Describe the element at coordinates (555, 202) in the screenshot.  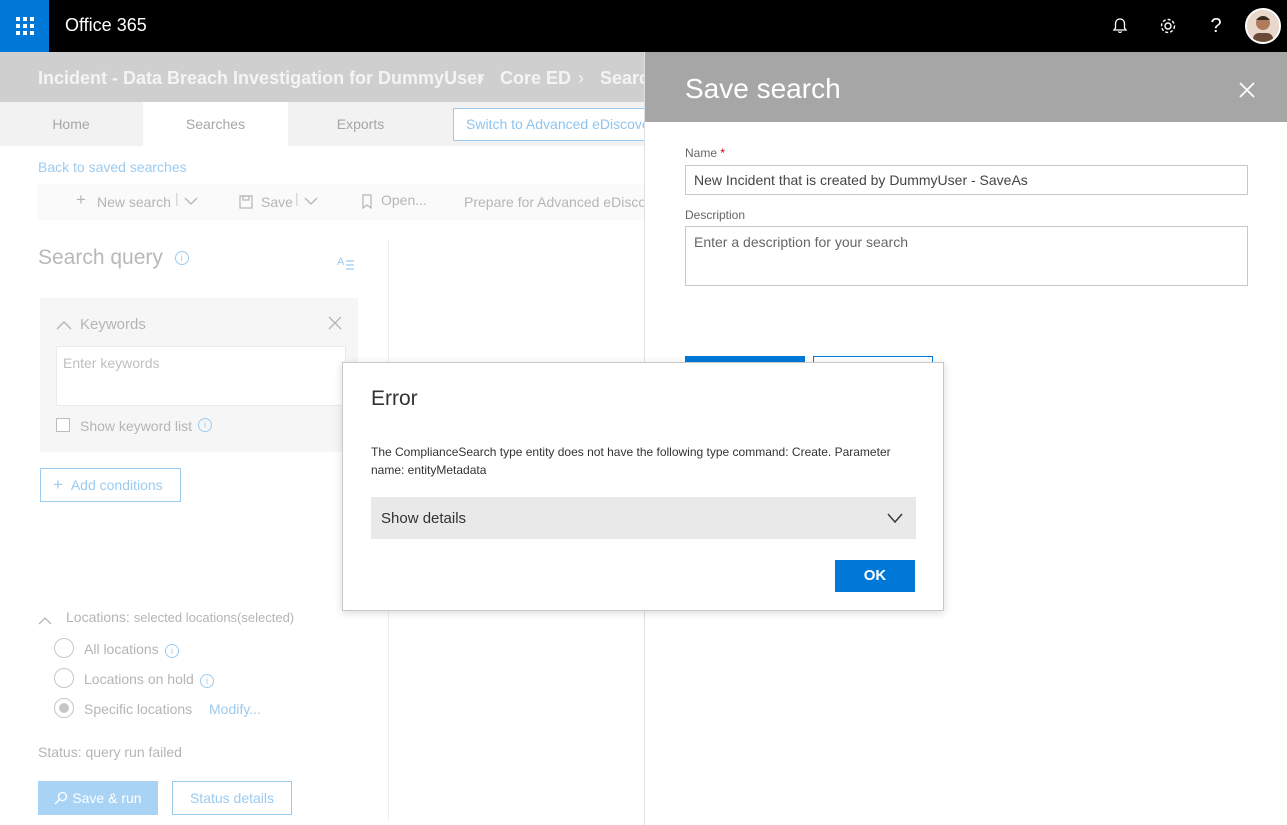
I see `prepare-advanced-ediscovery-button: Prepare for Advanced eDisco` at that location.